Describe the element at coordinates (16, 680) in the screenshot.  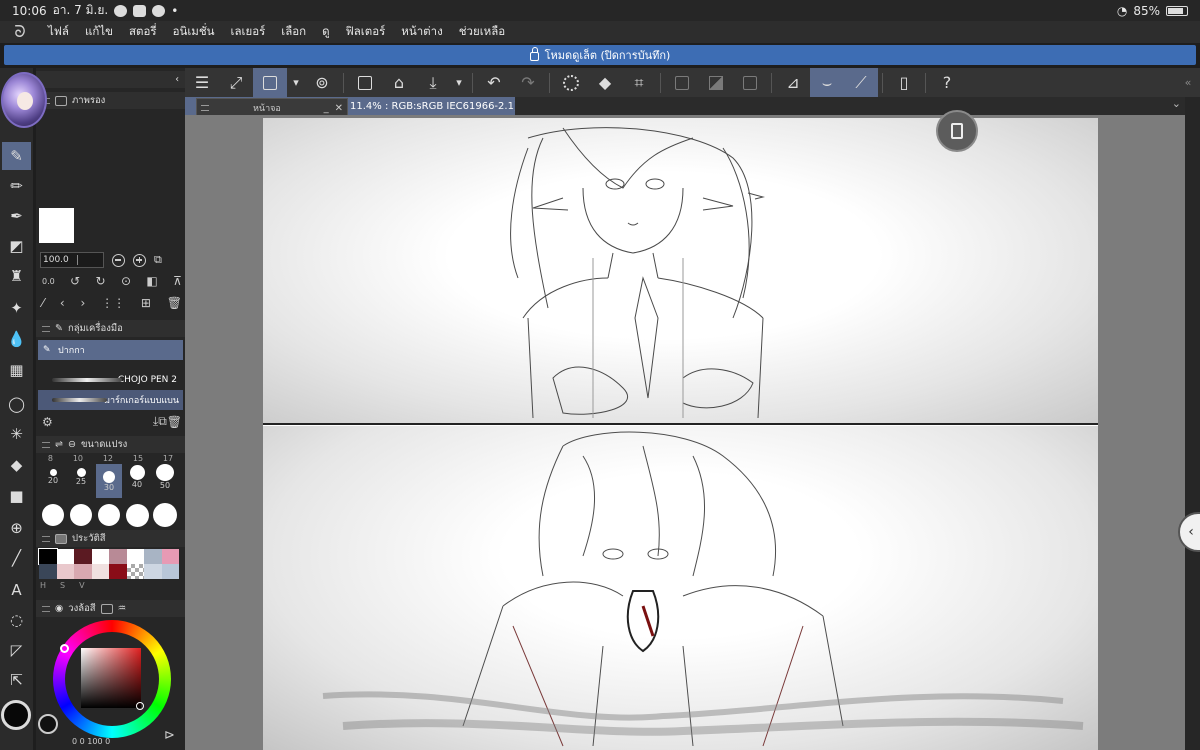
I see `operation-tool-icon: ⇱` at that location.